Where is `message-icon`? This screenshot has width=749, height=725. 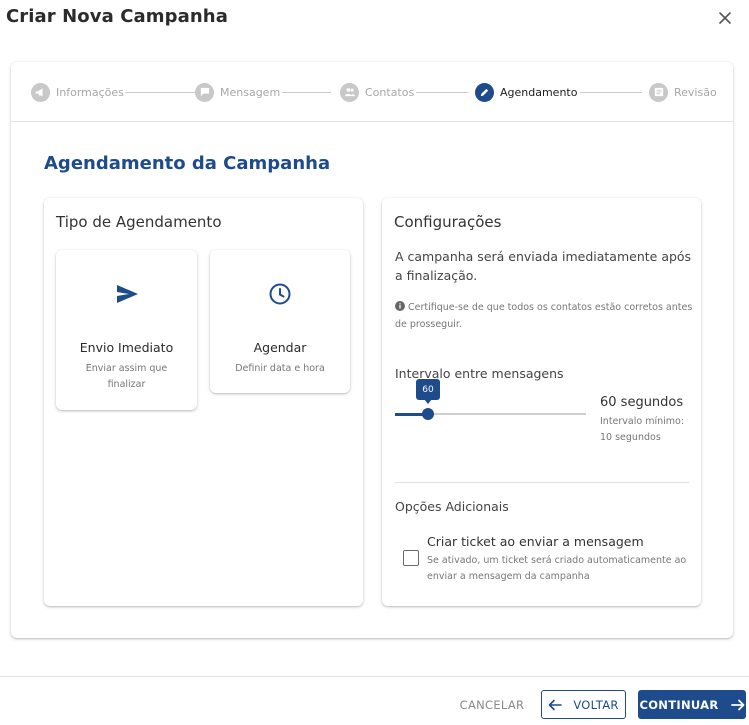 message-icon is located at coordinates (204, 92).